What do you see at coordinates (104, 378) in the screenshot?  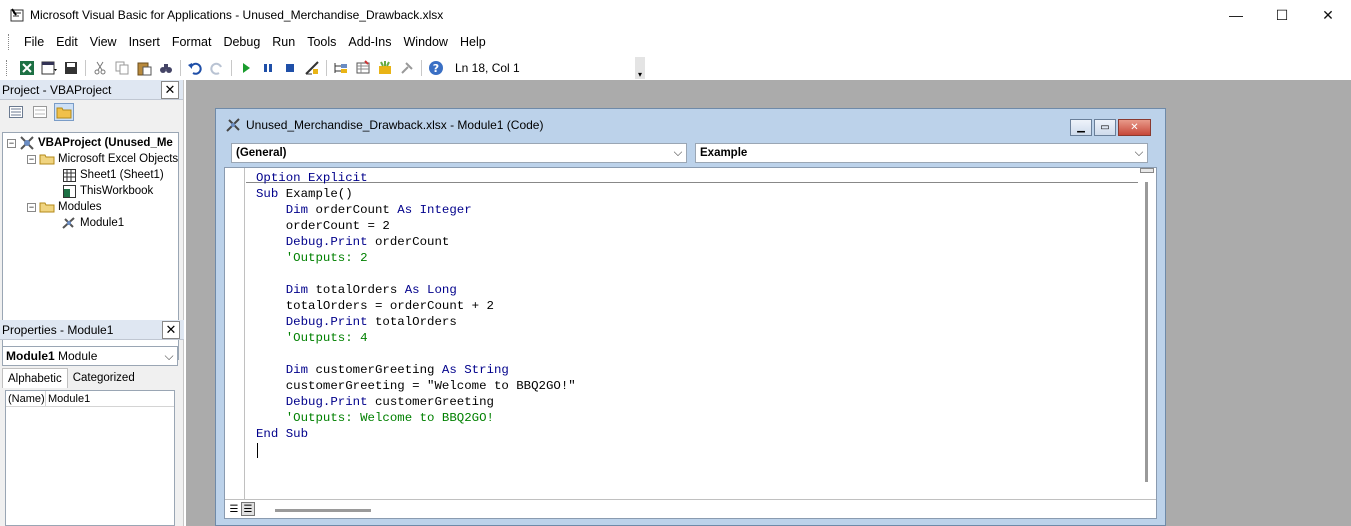 I see `tab-categorized: Categorized` at bounding box center [104, 378].